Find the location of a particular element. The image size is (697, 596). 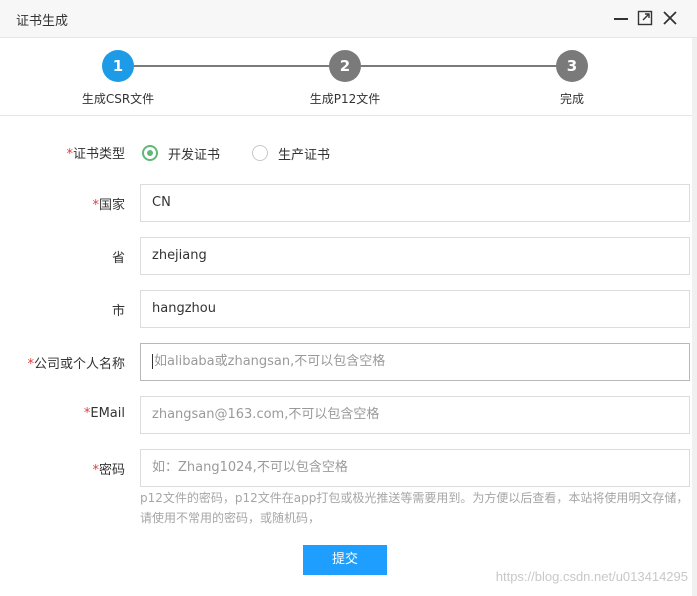

email-label: *EMail is located at coordinates (104, 413).